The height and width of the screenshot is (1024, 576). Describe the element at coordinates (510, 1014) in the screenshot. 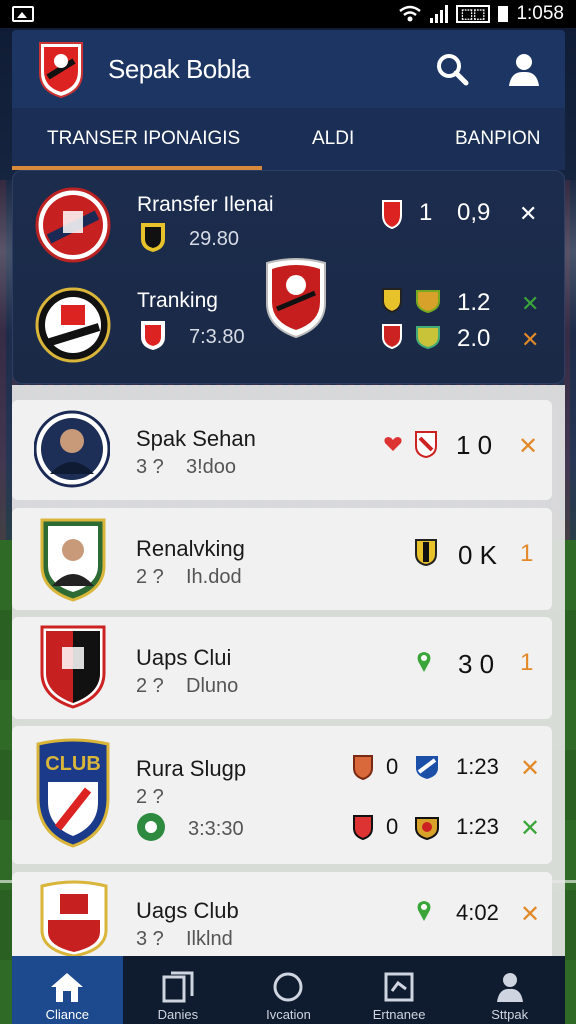

I see `nav-label: Sttpak` at that location.